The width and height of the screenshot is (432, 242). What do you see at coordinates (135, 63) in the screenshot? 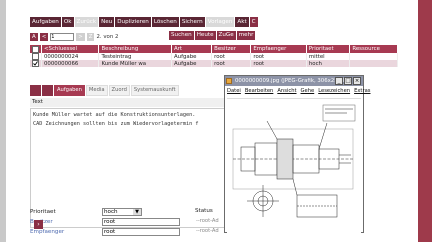
I see `table-cell: Kunde Müller wa` at bounding box center [135, 63].